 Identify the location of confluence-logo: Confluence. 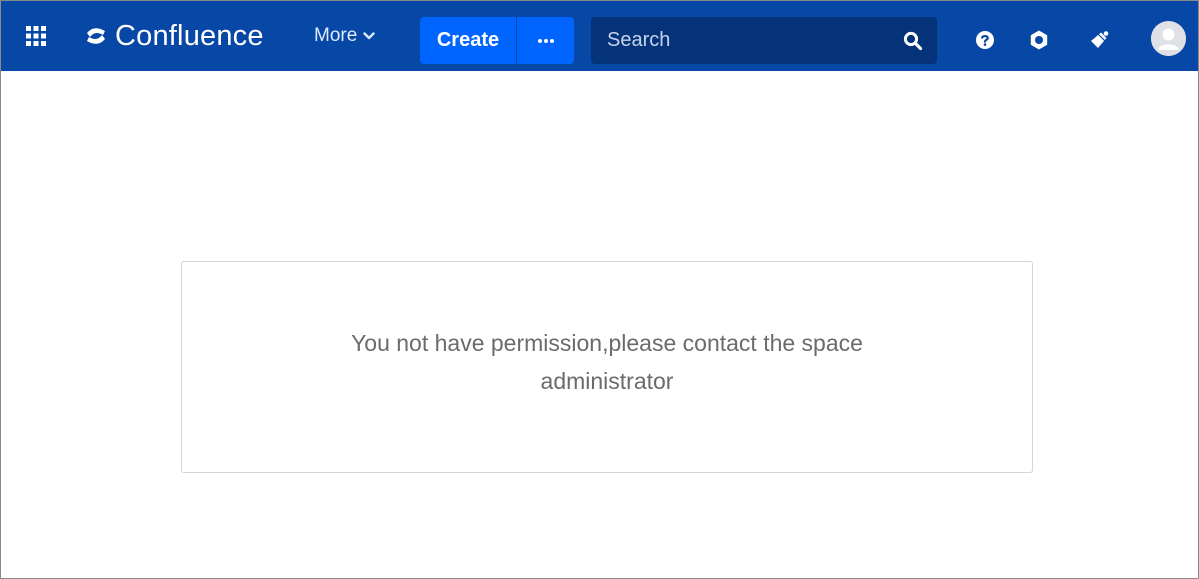
(174, 36).